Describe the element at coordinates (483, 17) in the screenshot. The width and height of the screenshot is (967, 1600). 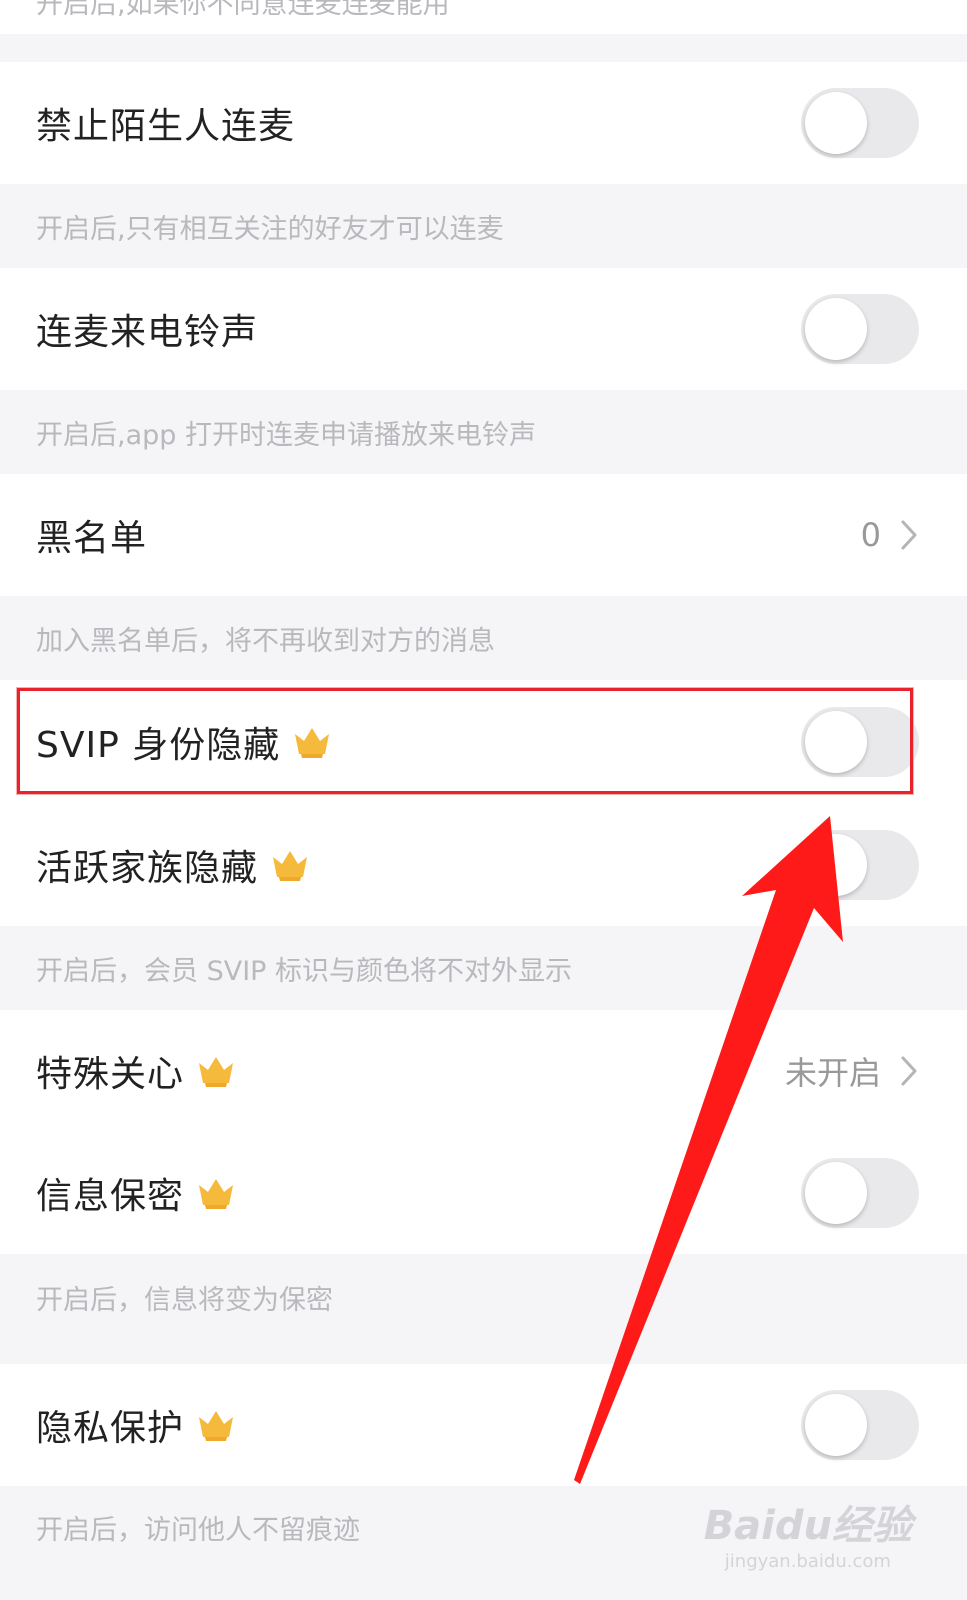
I see `partial-note-top: 开启后,如果你不同意连麦连麦能用` at that location.